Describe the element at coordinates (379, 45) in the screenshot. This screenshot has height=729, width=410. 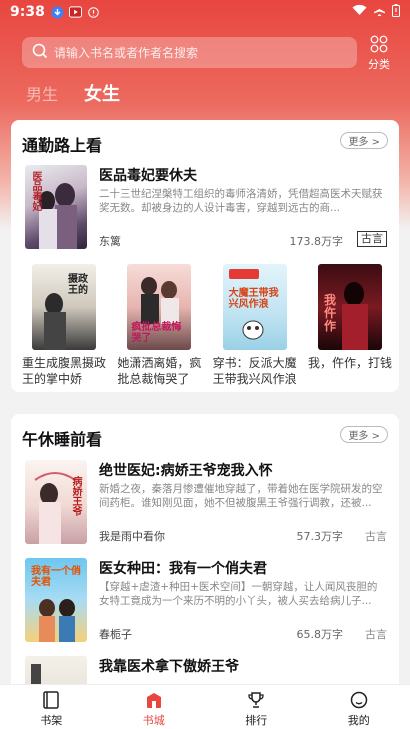
I see `category-icon` at that location.